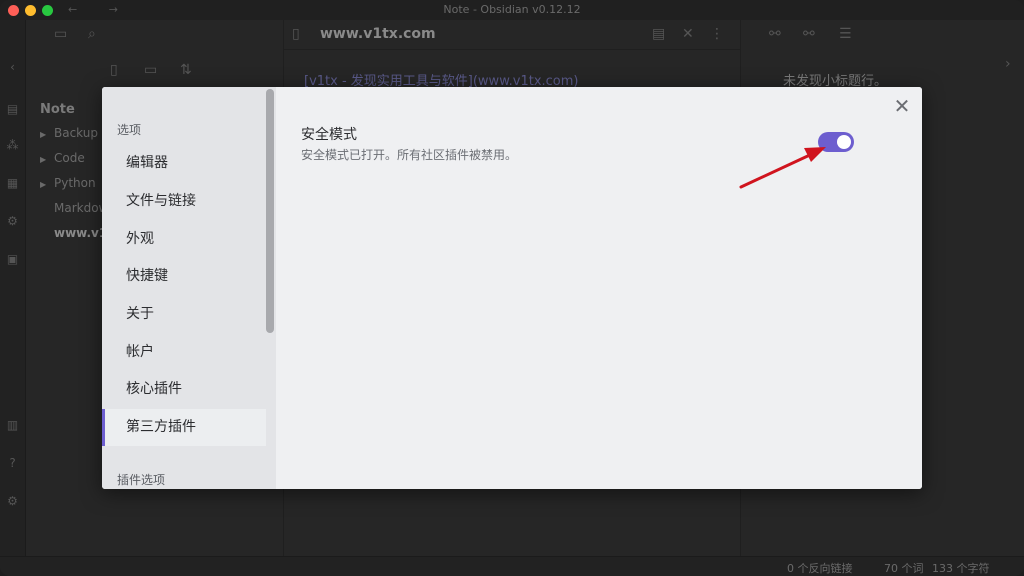  I want to click on arrow-head-icon, so click(815, 154).